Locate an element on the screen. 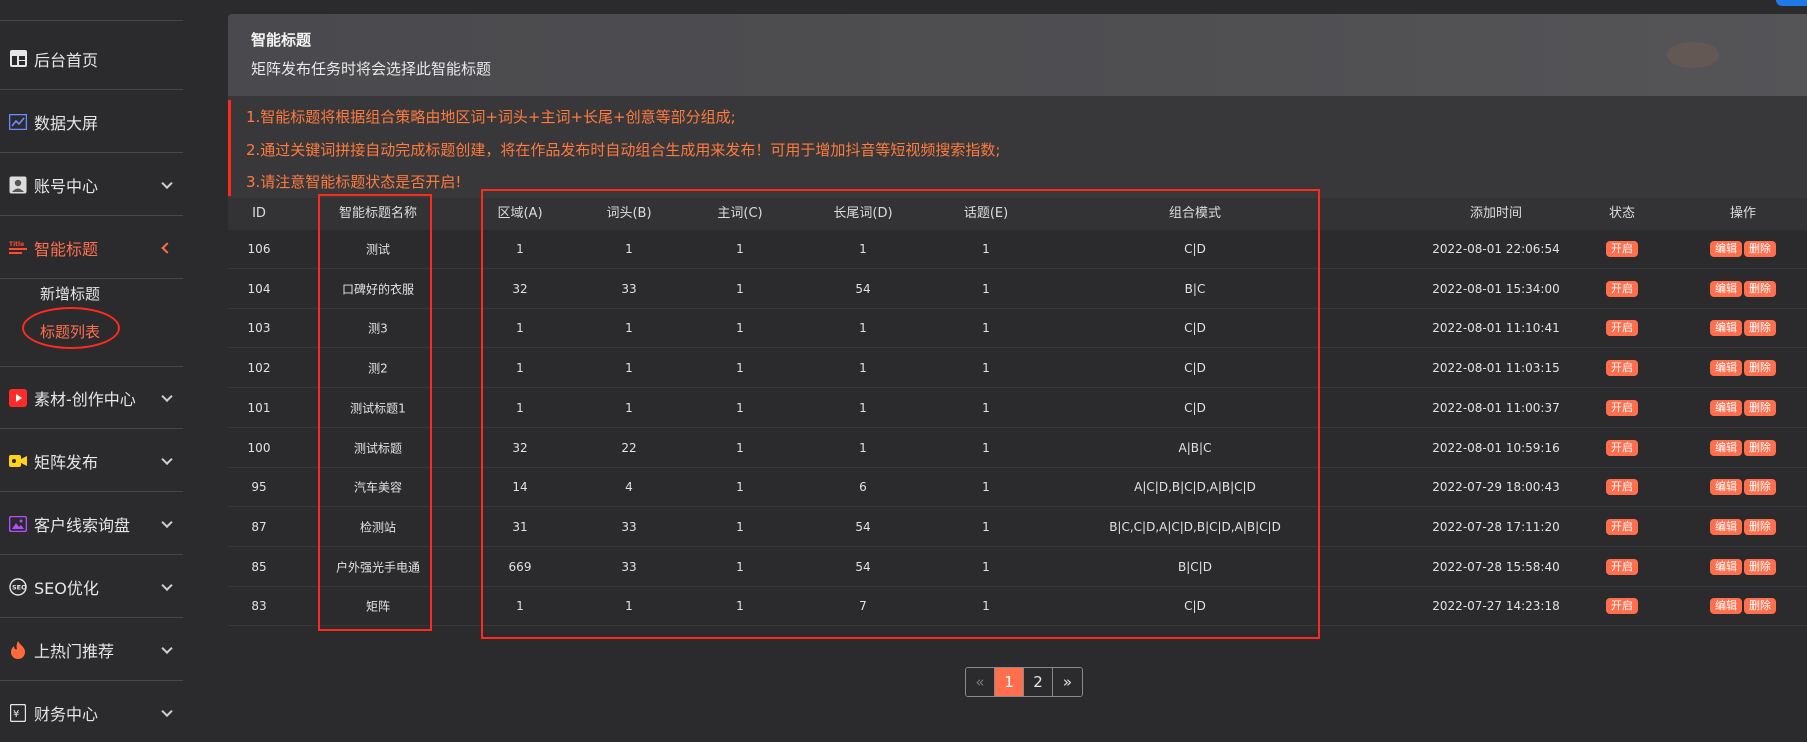  sidebar-item-material: 素材-创作中心 is located at coordinates (91, 398).